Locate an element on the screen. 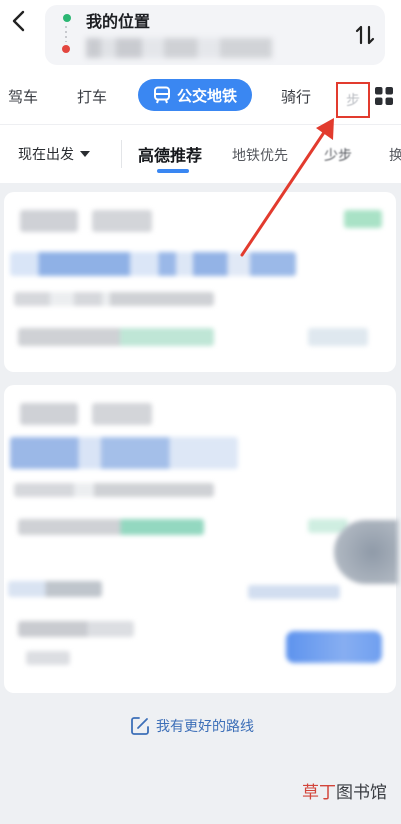 Image resolution: width=401 pixels, height=824 pixels. origin-dot-icon is located at coordinates (67, 18).